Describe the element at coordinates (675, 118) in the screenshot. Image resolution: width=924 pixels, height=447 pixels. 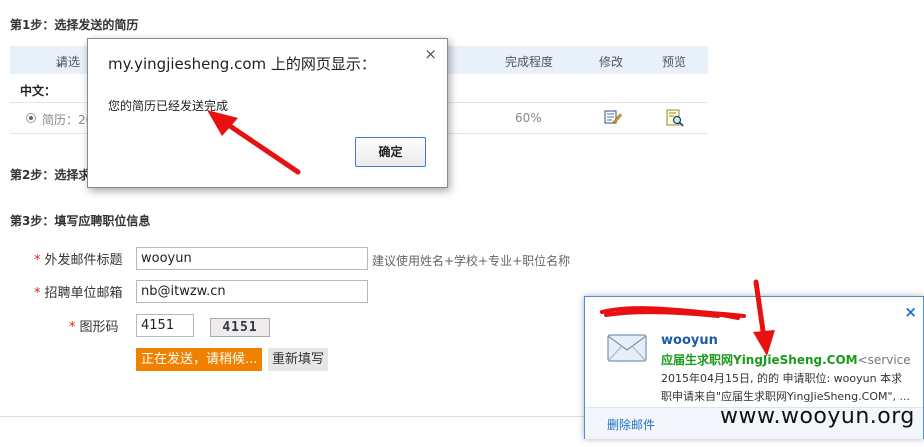
I see `preview-icon` at that location.